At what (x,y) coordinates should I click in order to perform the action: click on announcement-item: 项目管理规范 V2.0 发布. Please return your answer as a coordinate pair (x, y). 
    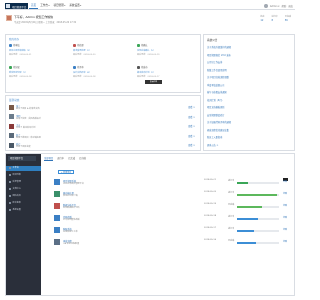
    Looking at the image, I should click on (219, 55).